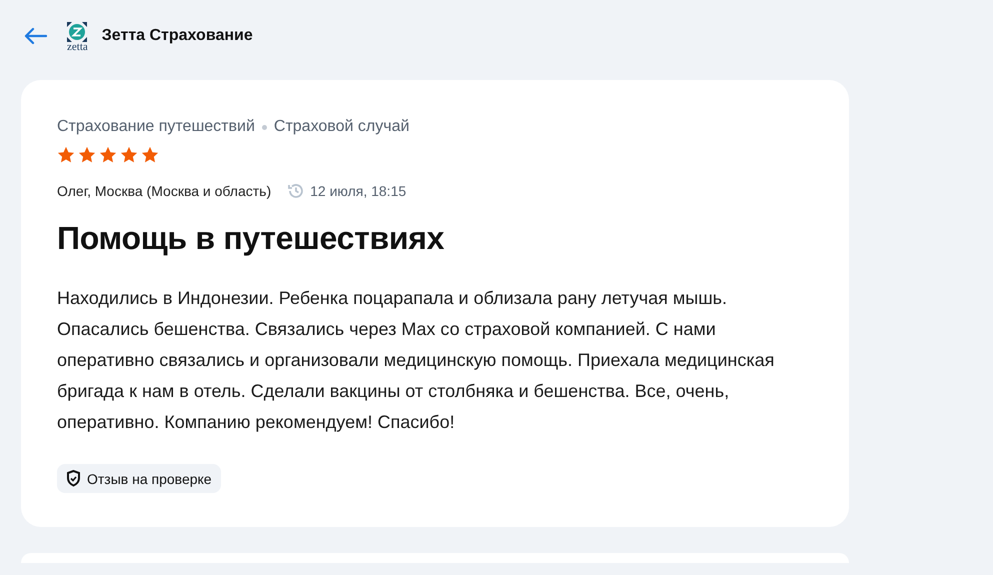 The image size is (993, 575). Describe the element at coordinates (35, 36) in the screenshot. I see `back-arrow-icon` at that location.